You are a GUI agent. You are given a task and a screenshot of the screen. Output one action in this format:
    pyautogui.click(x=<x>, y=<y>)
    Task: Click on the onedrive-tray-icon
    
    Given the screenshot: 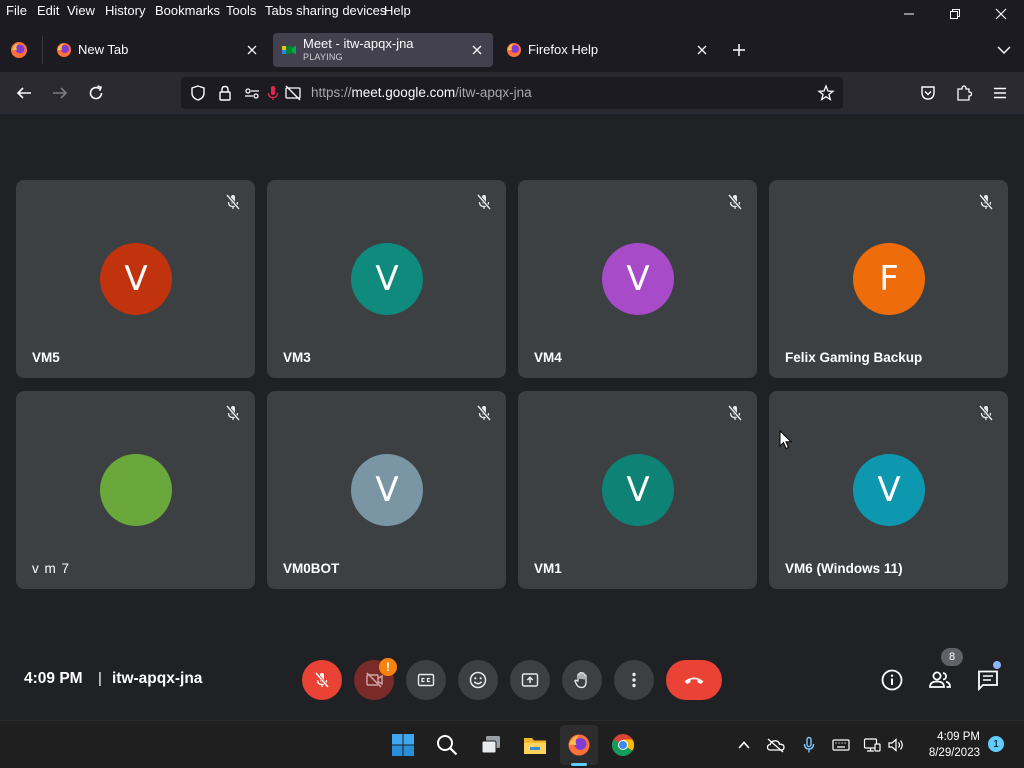 What is the action you would take?
    pyautogui.click(x=776, y=745)
    